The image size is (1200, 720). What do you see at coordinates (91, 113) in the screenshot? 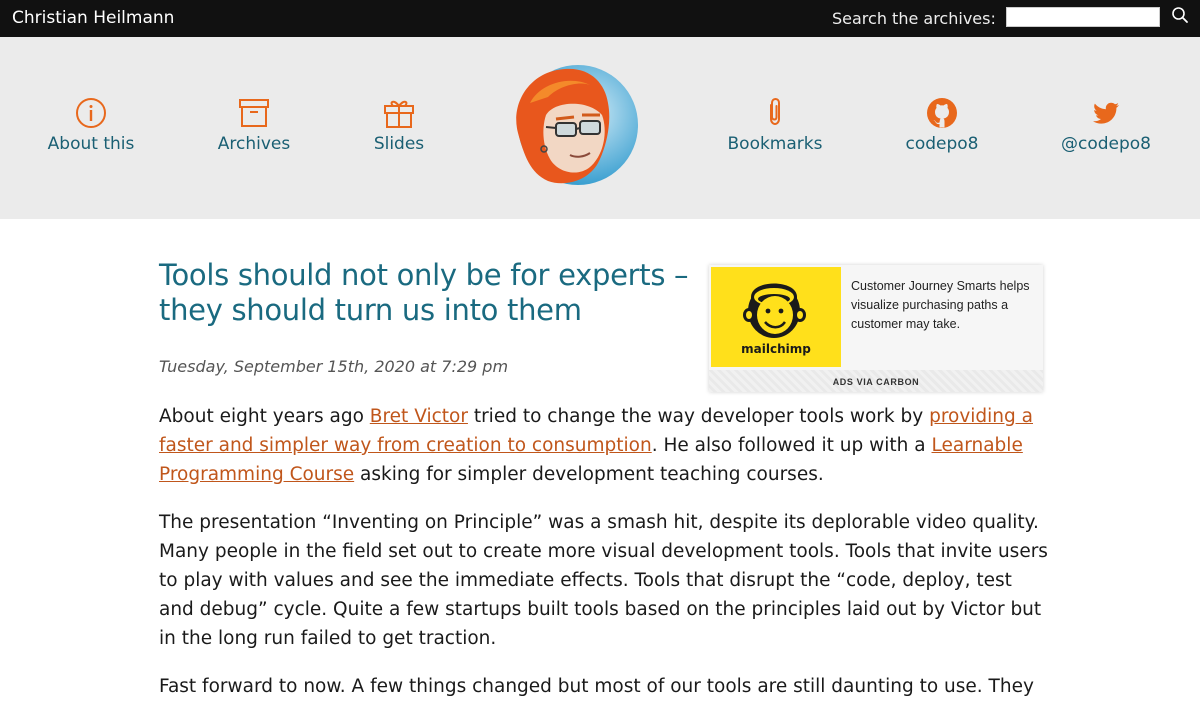
I see `info-icon` at bounding box center [91, 113].